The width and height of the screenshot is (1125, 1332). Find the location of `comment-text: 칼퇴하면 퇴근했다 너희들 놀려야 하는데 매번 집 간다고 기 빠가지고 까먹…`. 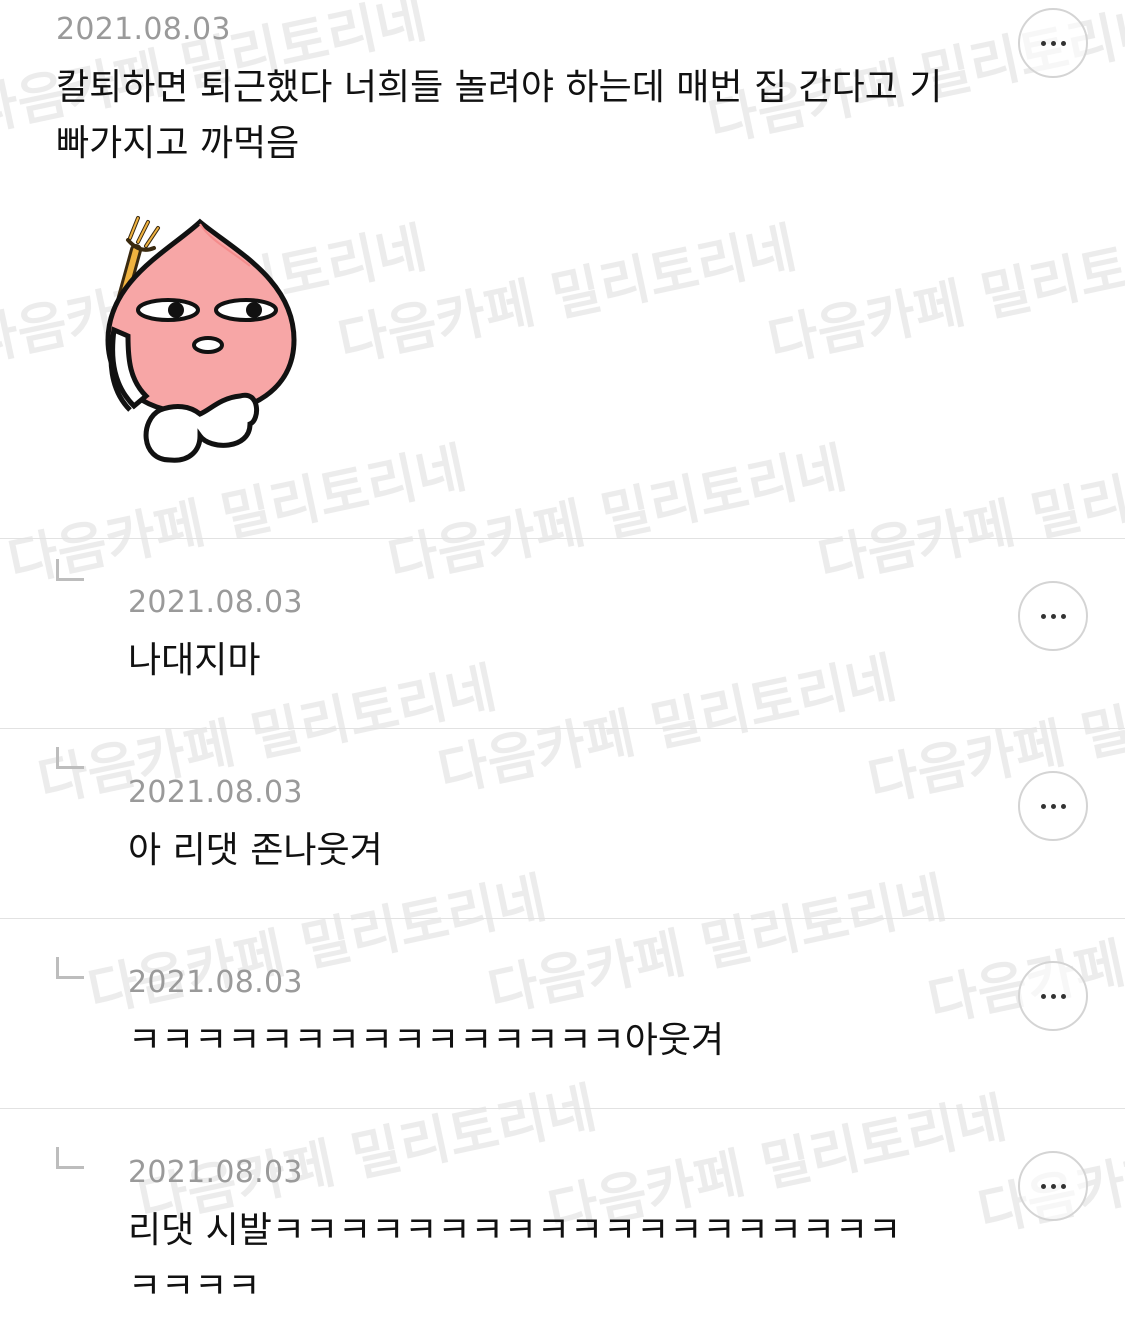

comment-text: 칼퇴하면 퇴근했다 너희들 놀려야 하는데 매번 집 간다고 기 빠가지고 까먹… is located at coordinates (546, 116).